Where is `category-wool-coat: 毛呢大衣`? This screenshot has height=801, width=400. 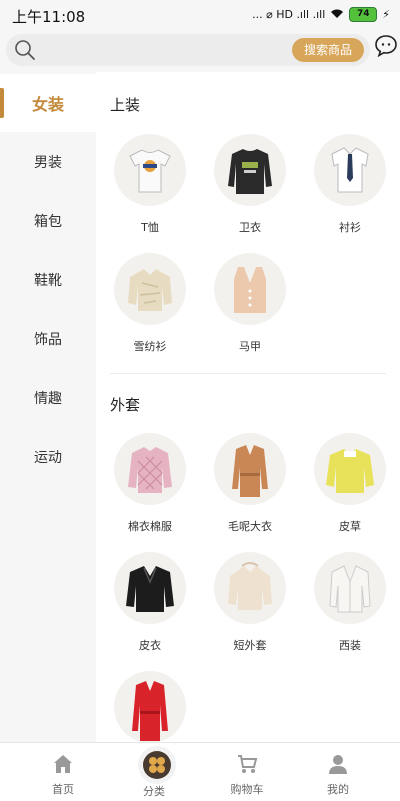 category-wool-coat: 毛呢大衣 is located at coordinates (250, 488).